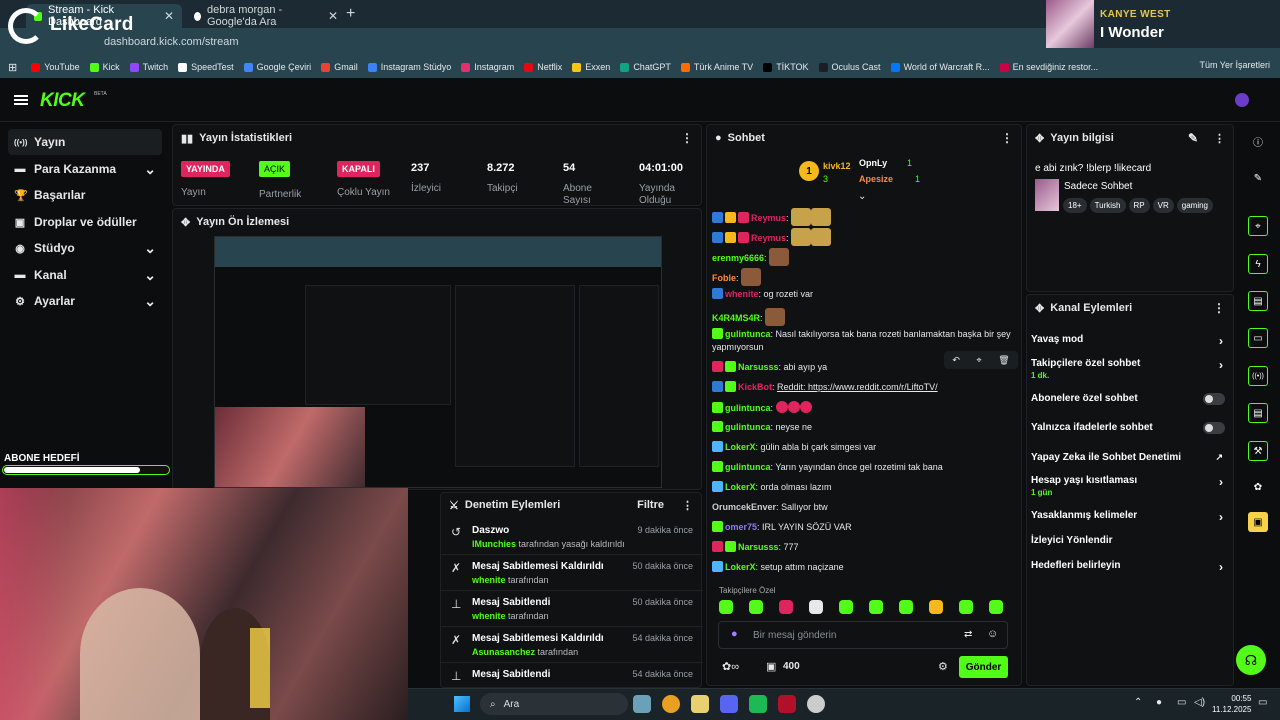 This screenshot has width=1280, height=720. What do you see at coordinates (1258, 178) in the screenshot?
I see `pencil-icon: ✎` at bounding box center [1258, 178].